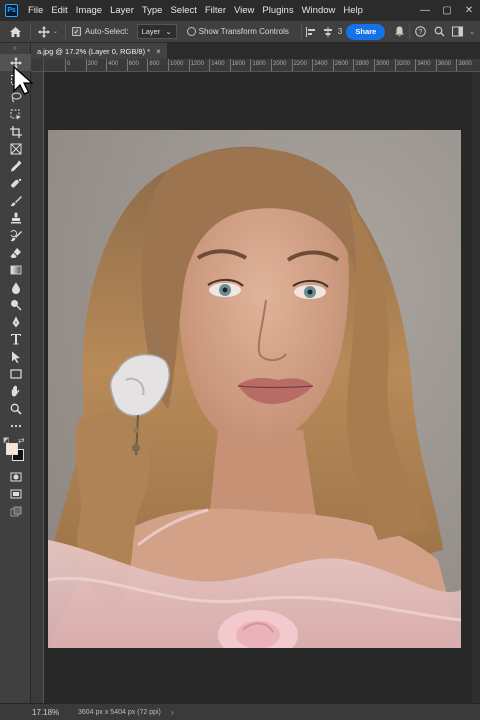  I want to click on ruler-tick-label: 400, so click(112, 65).